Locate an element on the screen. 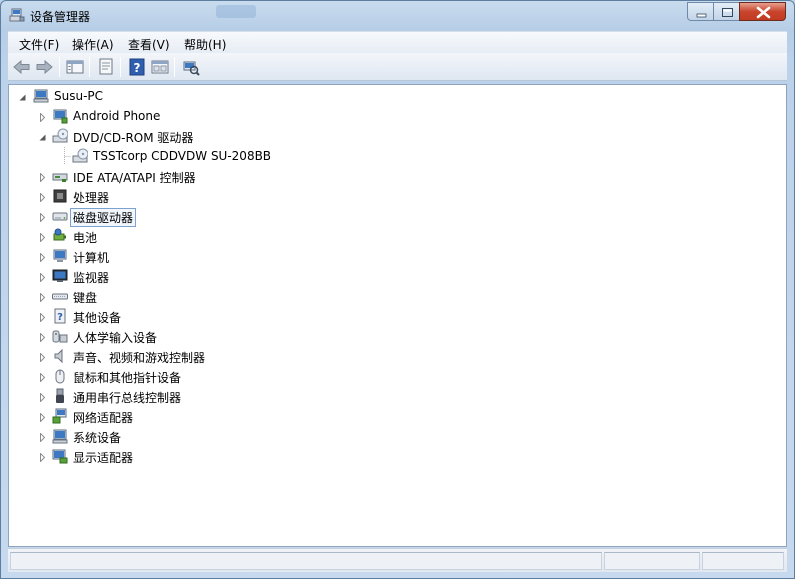 This screenshot has height=579, width=795. tree-node-label: 网络适配器 is located at coordinates (103, 418).